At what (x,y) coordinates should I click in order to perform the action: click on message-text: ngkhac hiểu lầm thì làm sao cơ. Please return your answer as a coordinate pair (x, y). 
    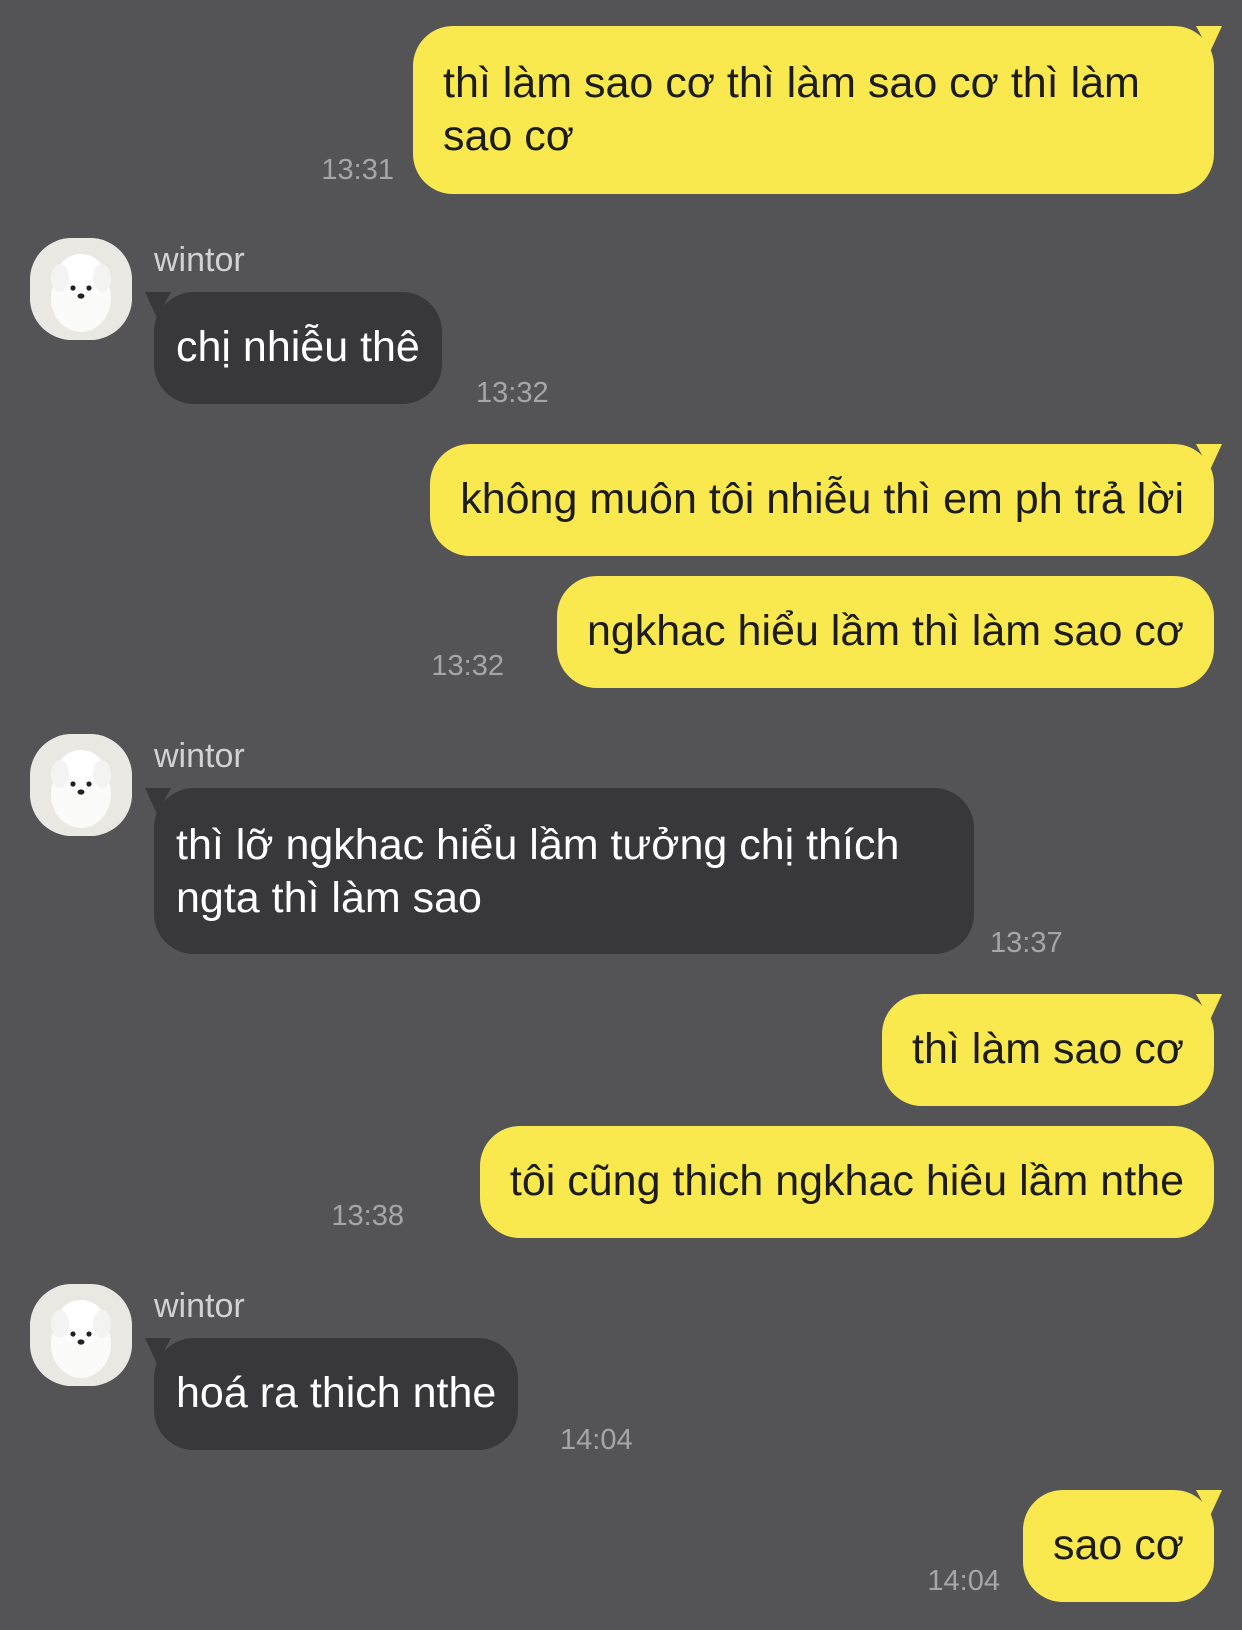
    Looking at the image, I should click on (885, 631).